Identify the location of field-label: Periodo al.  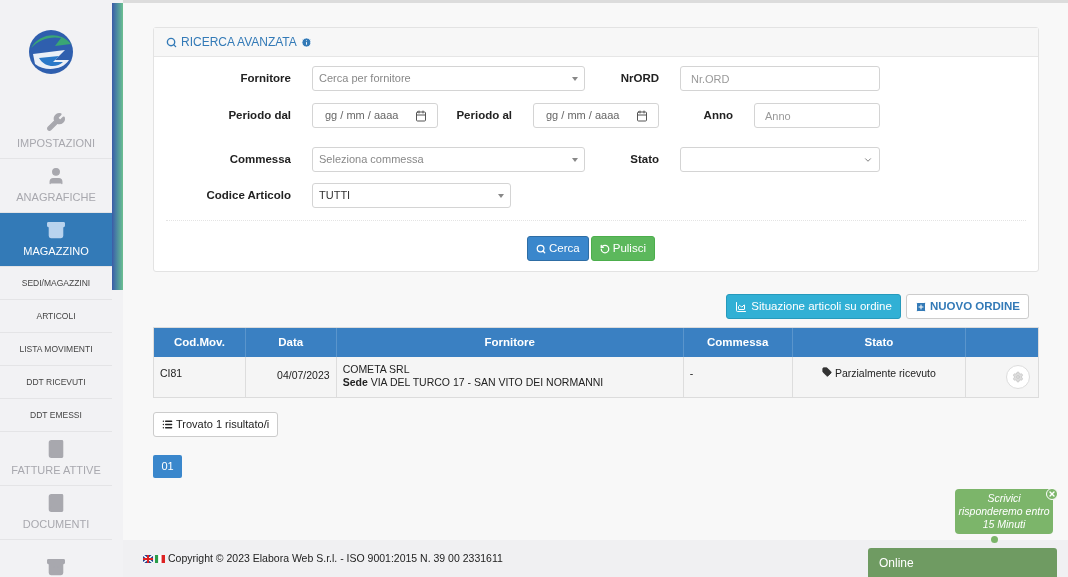
(483, 115).